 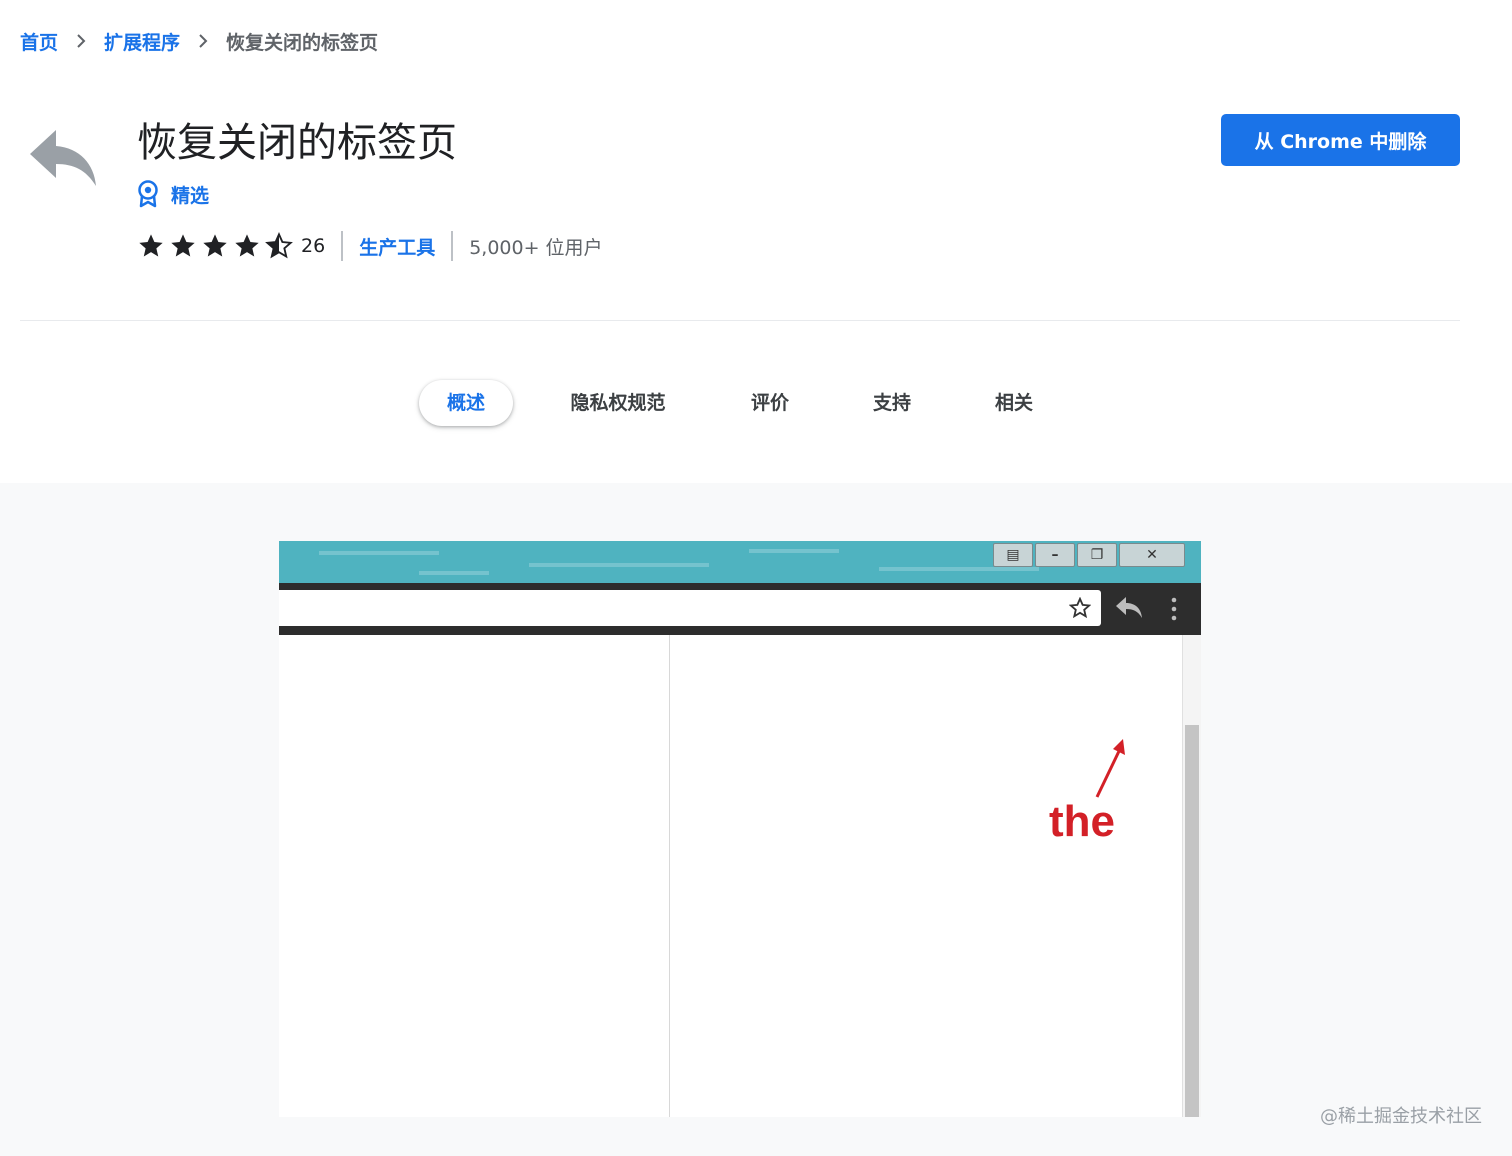 What do you see at coordinates (190, 195) in the screenshot?
I see `featured-label: 精选` at bounding box center [190, 195].